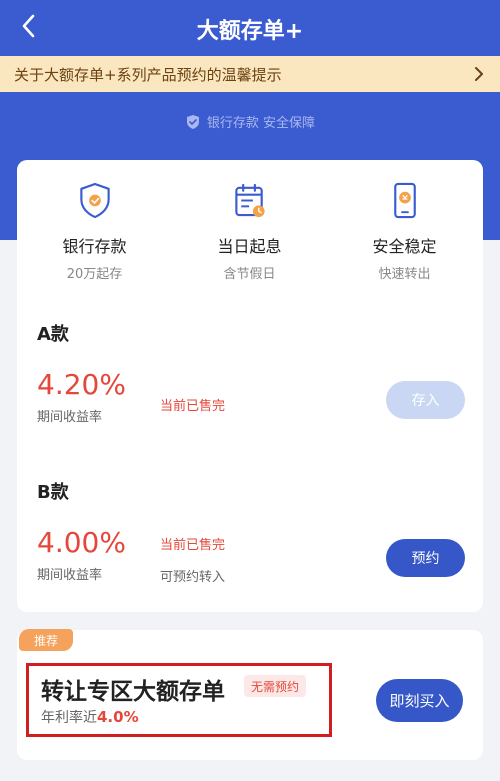 The width and height of the screenshot is (500, 781). I want to click on product-b: B款 4.00% 期间收益率 当前已售完 可预约转入 预约, so click(252, 538).